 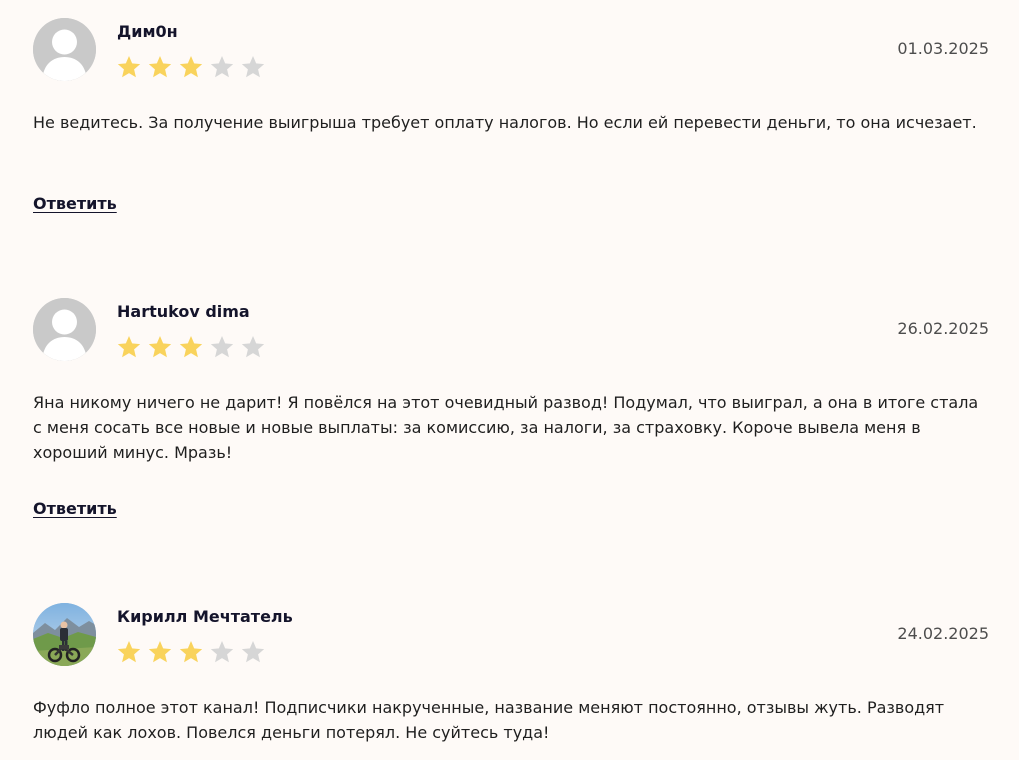 I want to click on review-author: Дим0н, so click(x=147, y=31).